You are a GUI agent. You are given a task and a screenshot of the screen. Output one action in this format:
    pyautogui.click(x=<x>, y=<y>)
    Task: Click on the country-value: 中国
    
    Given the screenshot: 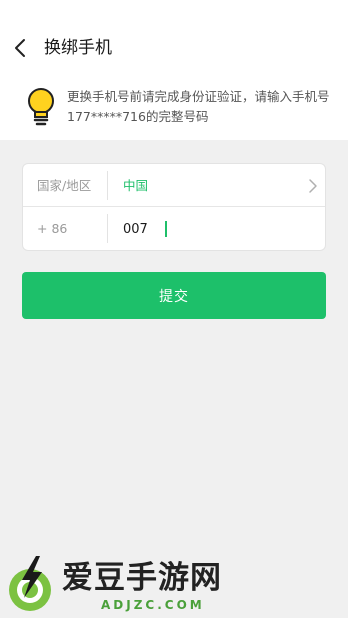 What is the action you would take?
    pyautogui.click(x=136, y=185)
    